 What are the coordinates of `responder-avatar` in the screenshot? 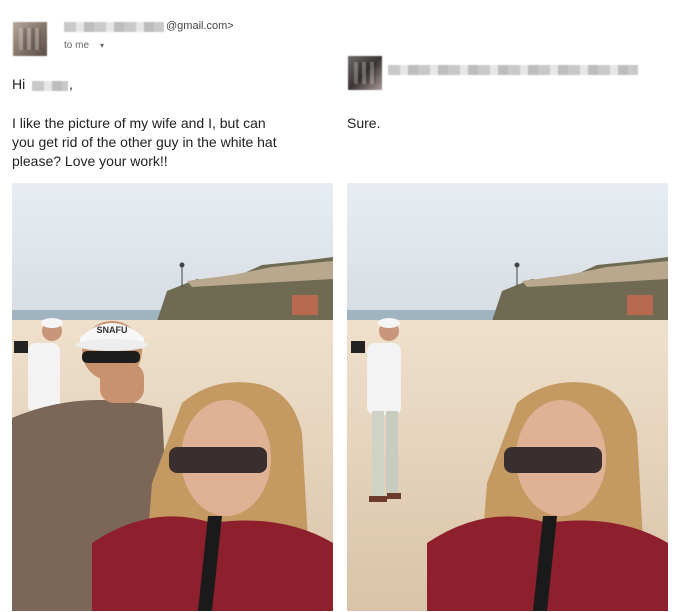 It's located at (365, 73).